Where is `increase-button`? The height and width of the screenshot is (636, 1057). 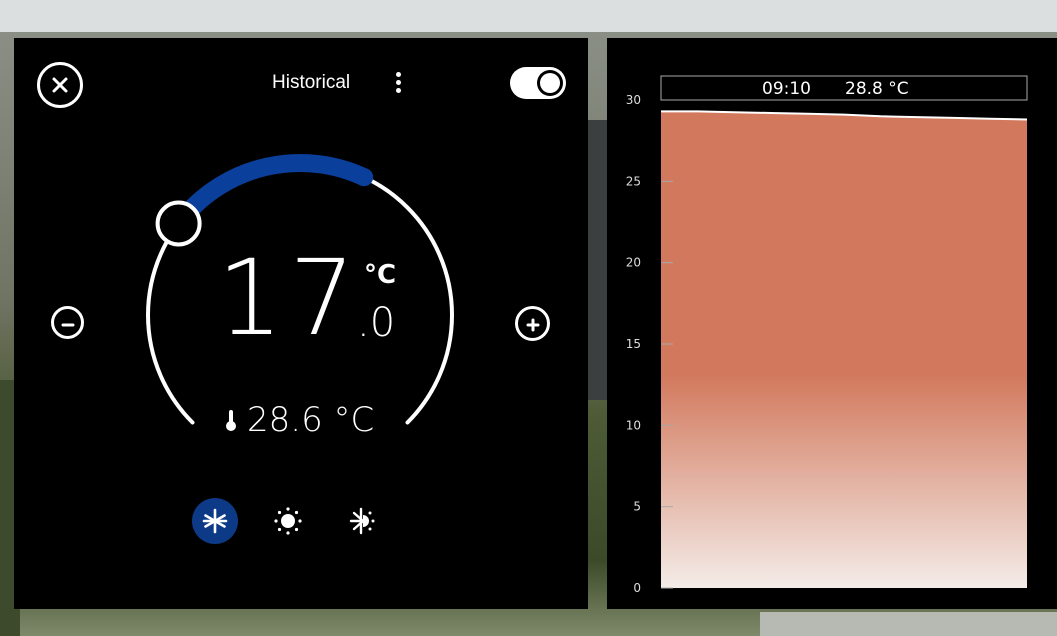
increase-button is located at coordinates (532, 323).